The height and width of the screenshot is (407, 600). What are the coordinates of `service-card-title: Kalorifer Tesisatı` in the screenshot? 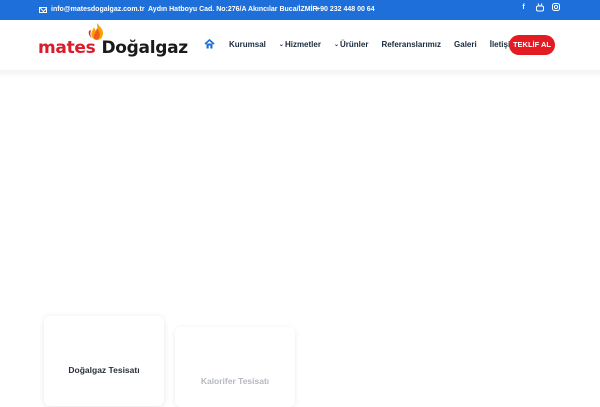 It's located at (235, 381).